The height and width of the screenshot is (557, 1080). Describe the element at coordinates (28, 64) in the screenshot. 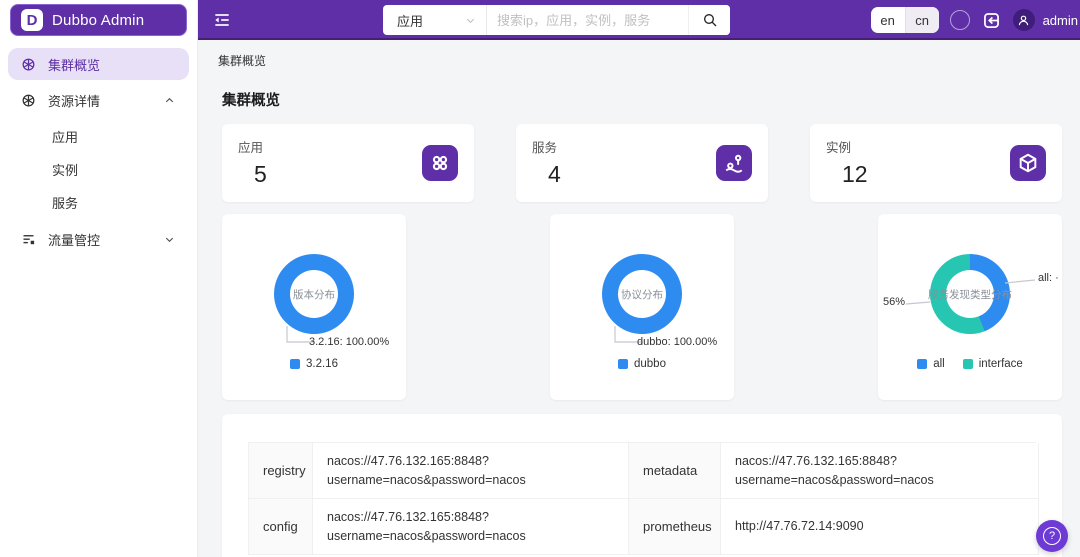

I see `cluster-overview-icon` at that location.